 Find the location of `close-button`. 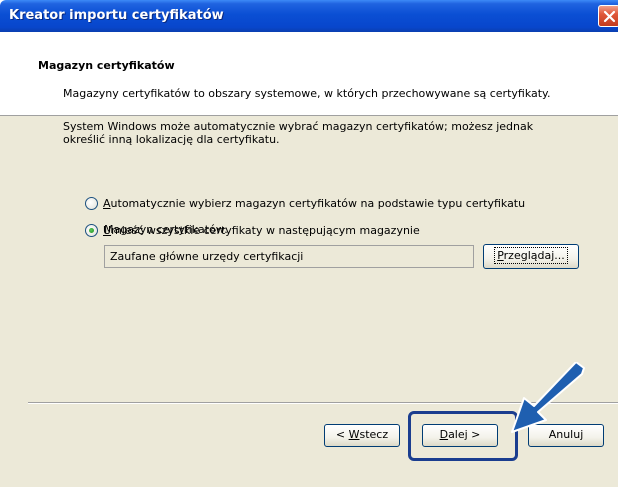

close-button is located at coordinates (608, 16).